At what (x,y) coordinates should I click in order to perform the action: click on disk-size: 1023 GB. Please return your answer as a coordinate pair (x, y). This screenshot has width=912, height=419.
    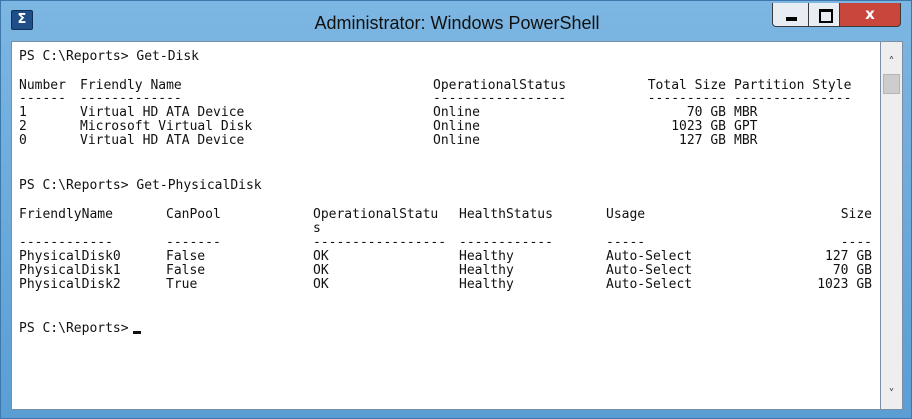
    Looking at the image, I should click on (698, 126).